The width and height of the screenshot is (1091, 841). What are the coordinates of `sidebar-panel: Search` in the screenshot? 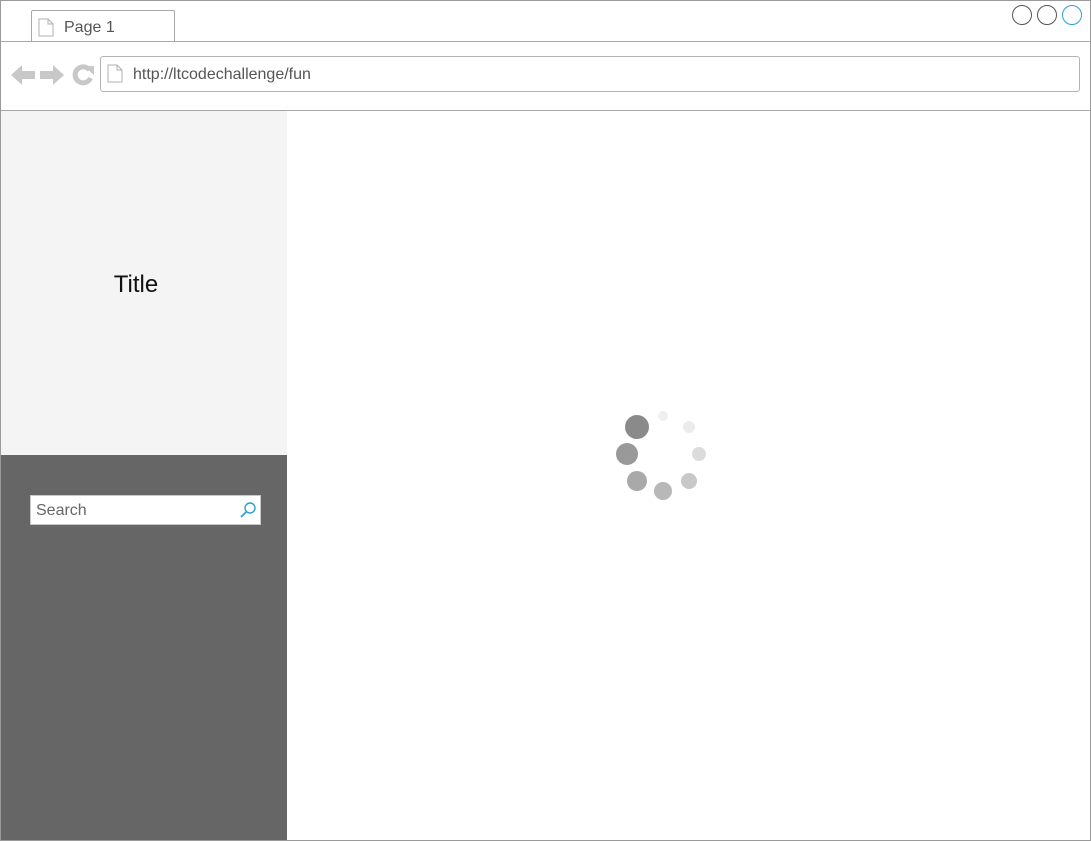 It's located at (144, 647).